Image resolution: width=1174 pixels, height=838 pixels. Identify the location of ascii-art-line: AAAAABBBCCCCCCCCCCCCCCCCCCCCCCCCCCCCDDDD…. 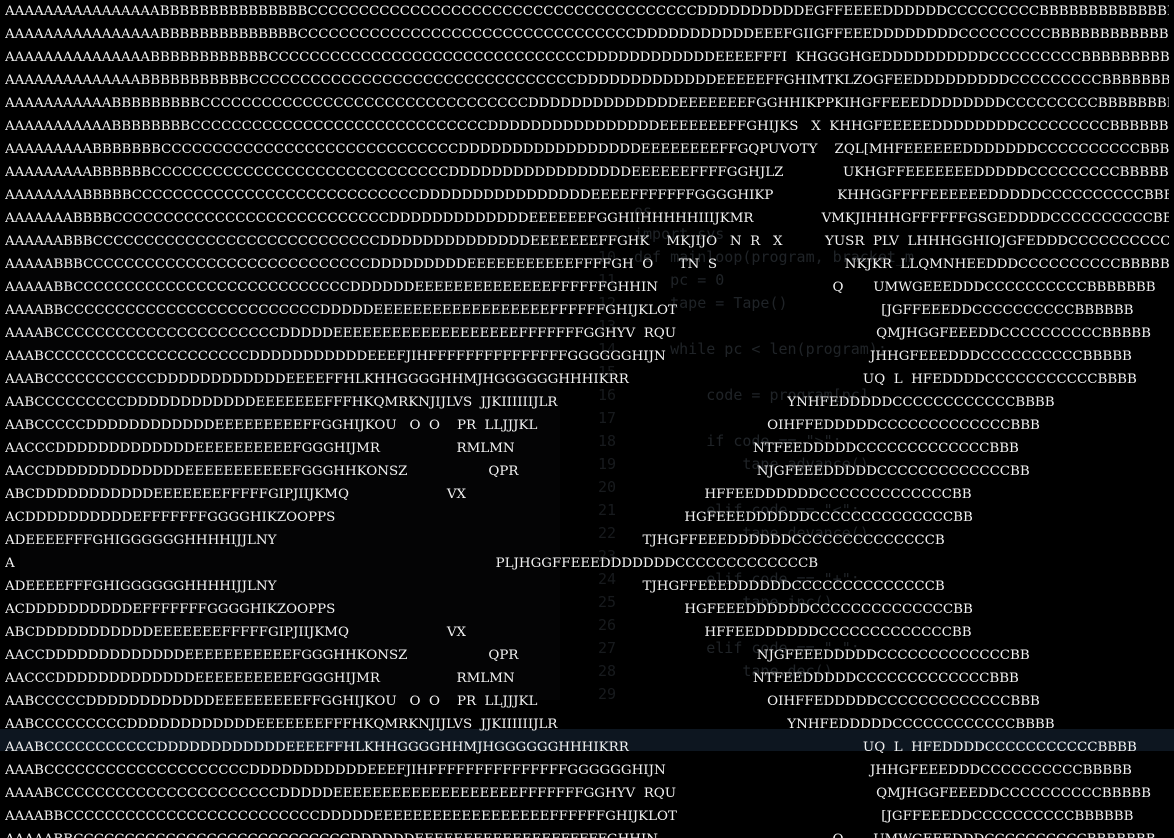
(587, 264).